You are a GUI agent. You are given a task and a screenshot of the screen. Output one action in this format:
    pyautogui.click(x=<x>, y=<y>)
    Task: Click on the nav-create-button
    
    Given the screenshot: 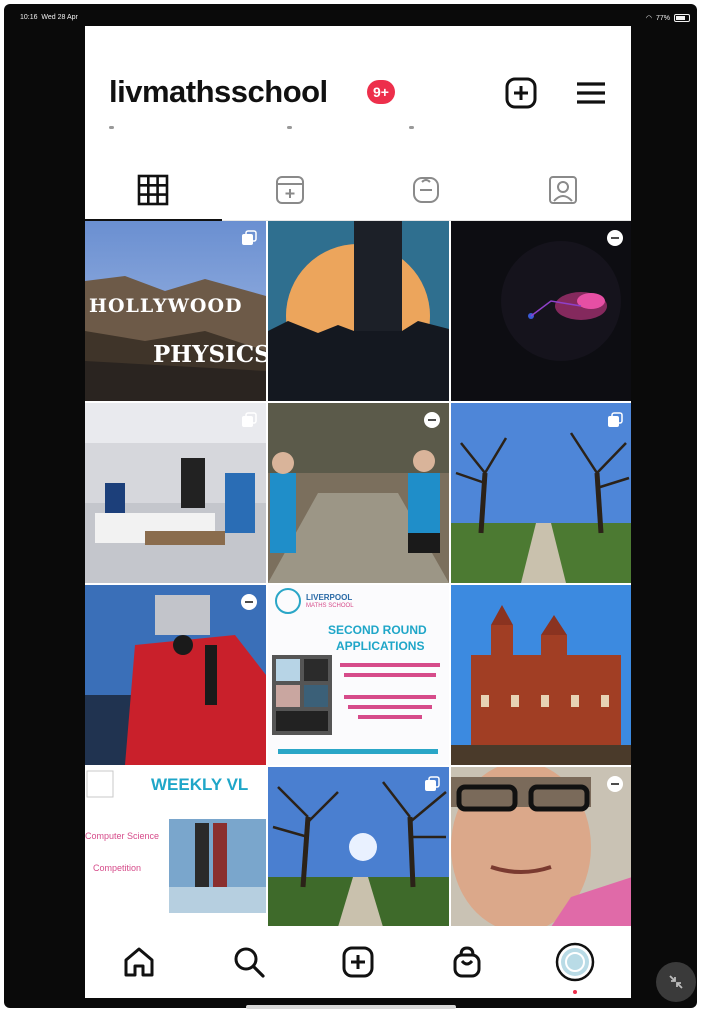 What is the action you would take?
    pyautogui.click(x=358, y=962)
    